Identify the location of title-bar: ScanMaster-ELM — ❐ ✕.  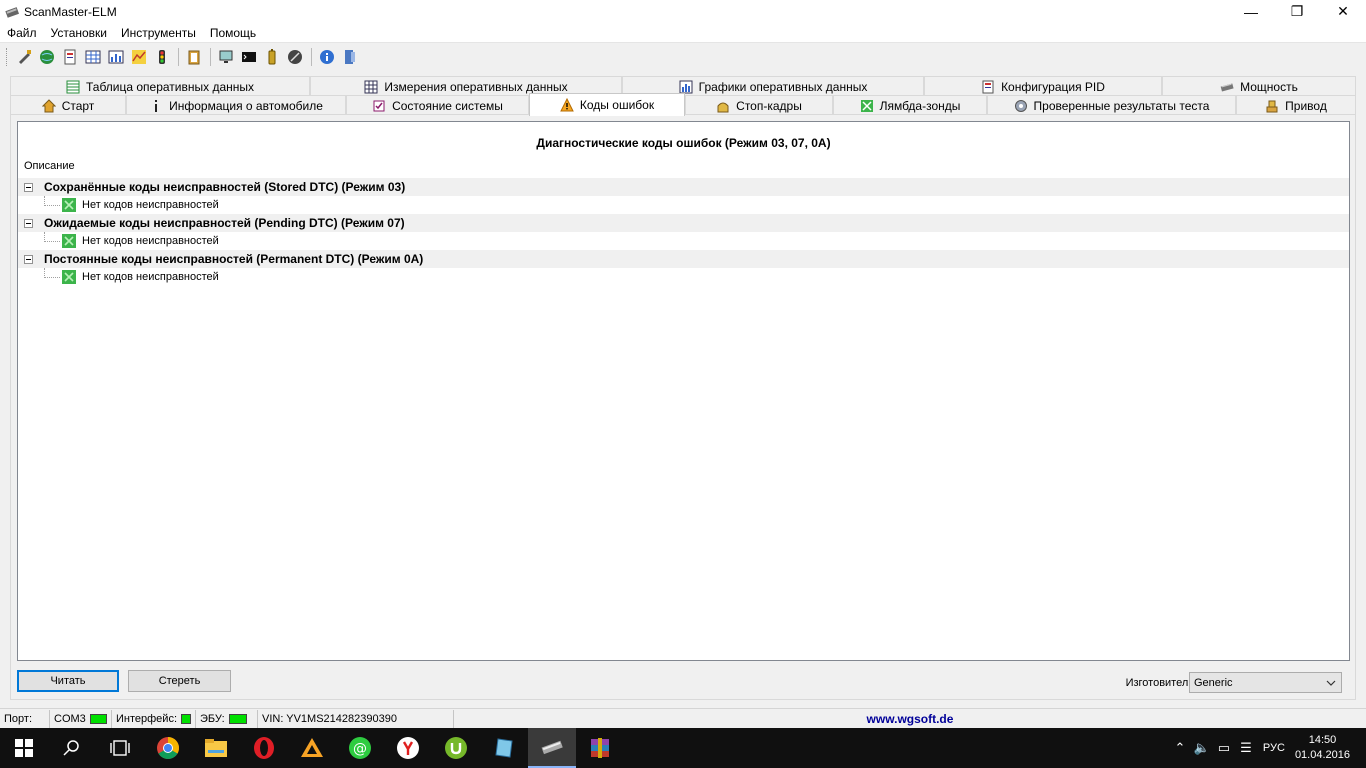
(683, 11).